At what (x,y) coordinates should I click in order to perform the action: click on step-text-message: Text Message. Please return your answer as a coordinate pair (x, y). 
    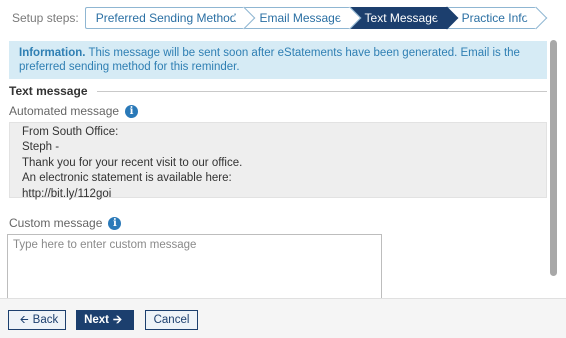
    Looking at the image, I should click on (398, 18).